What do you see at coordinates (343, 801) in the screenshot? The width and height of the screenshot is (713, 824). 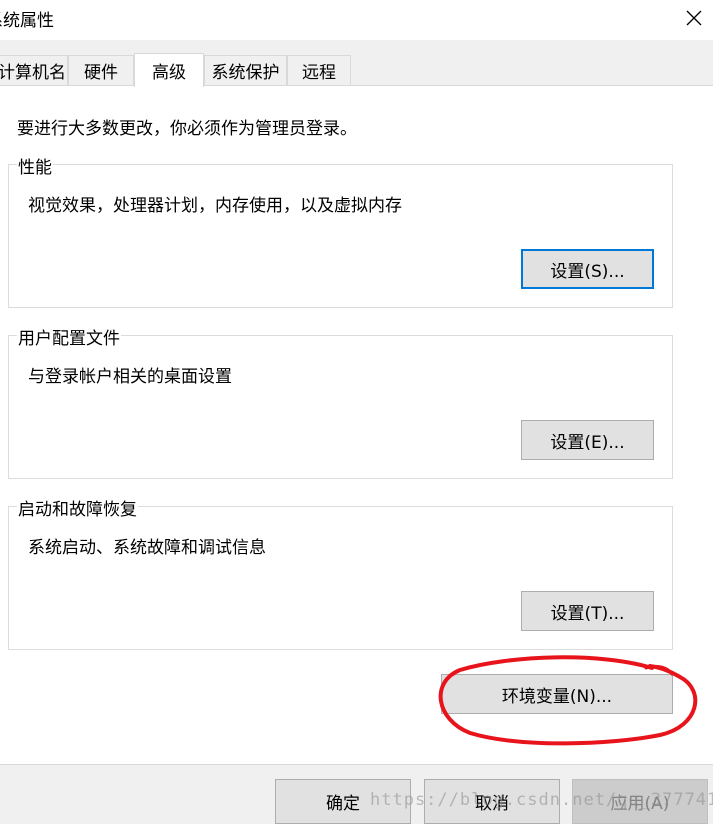 I see `ok-button: 确定` at bounding box center [343, 801].